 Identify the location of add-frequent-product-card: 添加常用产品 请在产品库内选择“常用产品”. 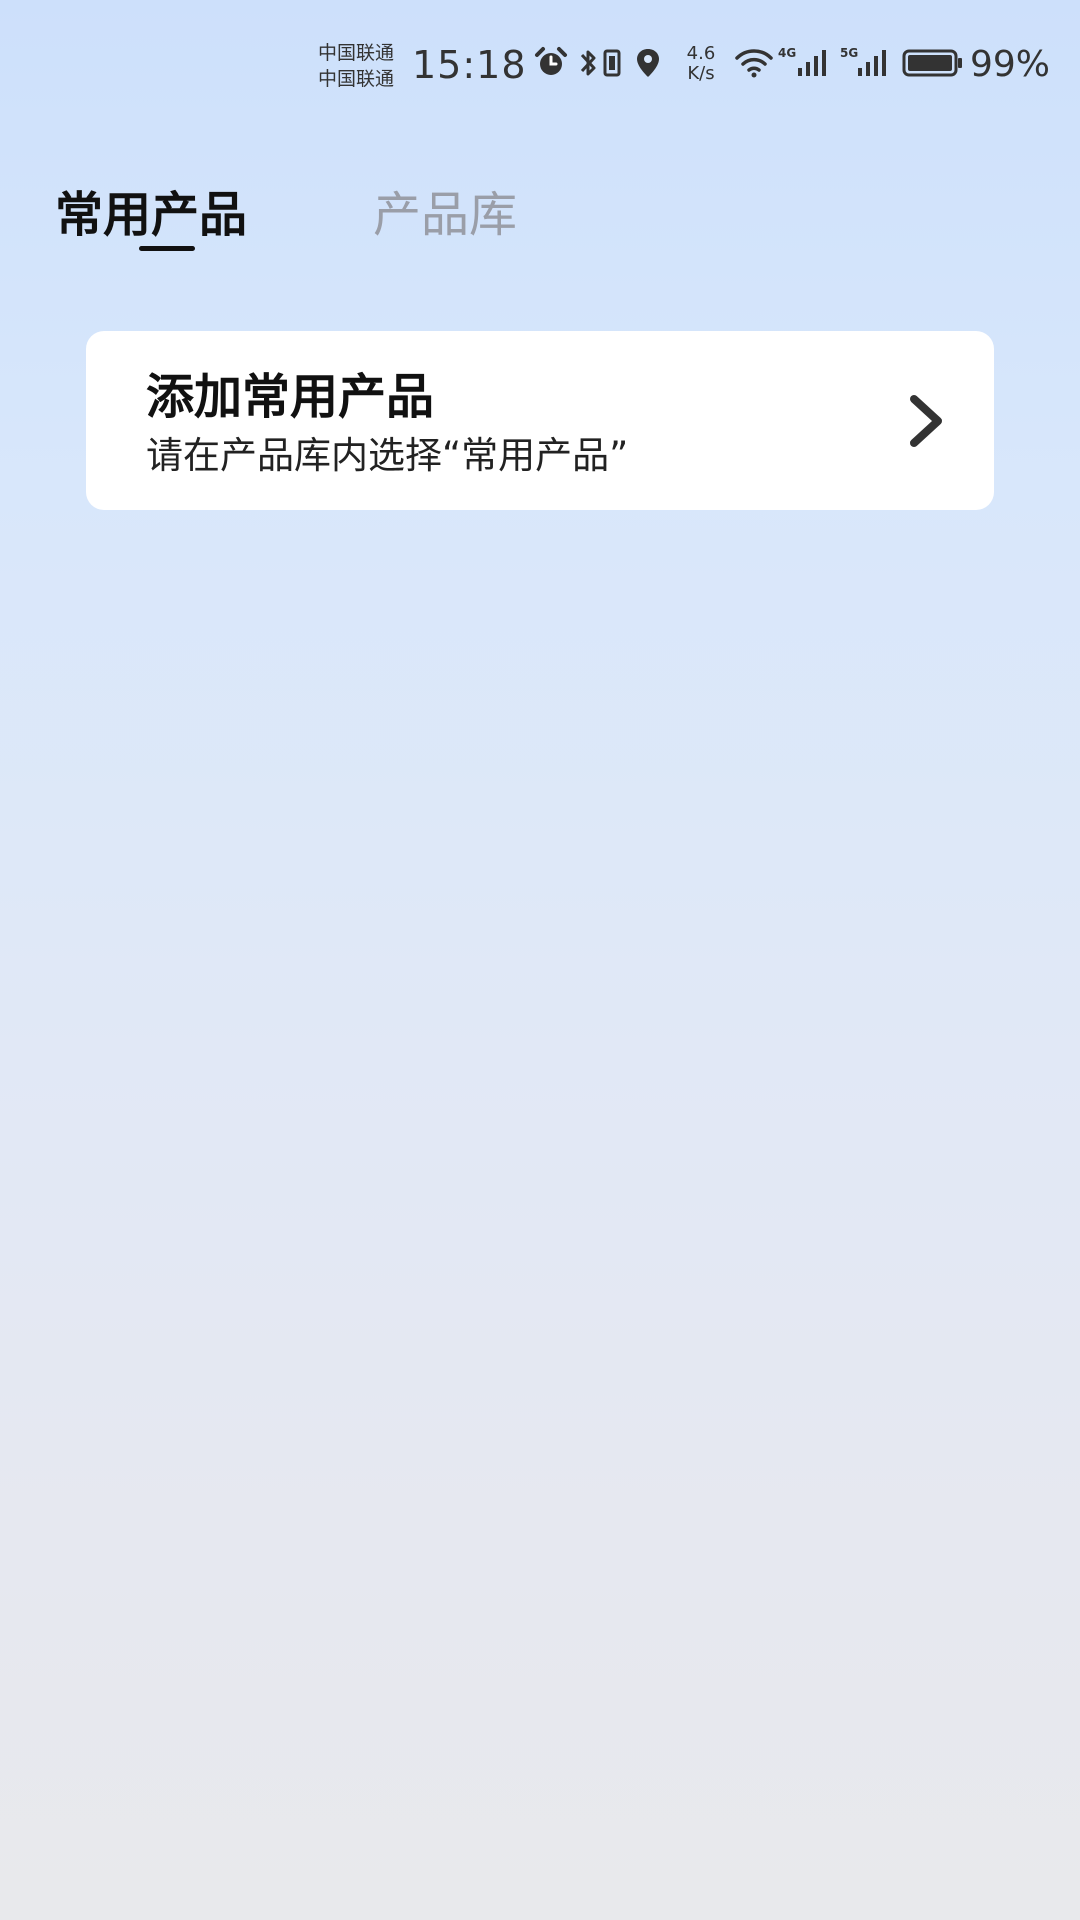
(540, 420).